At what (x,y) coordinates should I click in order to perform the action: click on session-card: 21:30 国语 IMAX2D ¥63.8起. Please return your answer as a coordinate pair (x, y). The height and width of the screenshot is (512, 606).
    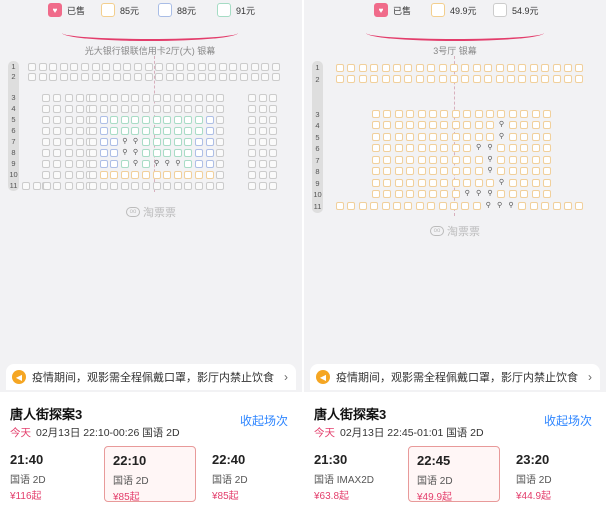
    Looking at the image, I should click on (352, 474).